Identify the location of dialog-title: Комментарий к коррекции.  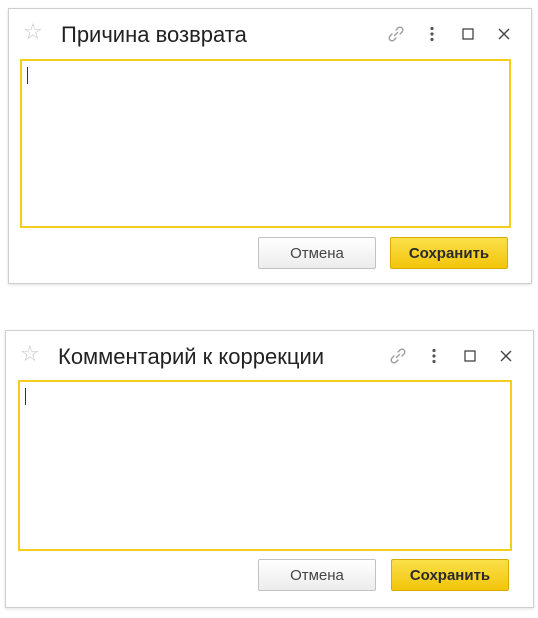
(191, 356).